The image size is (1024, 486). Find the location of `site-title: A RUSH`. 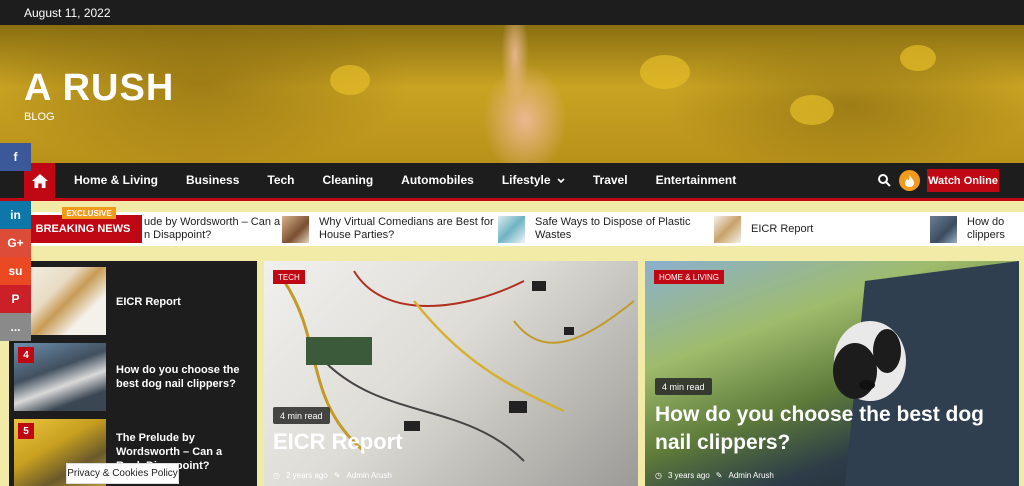

site-title: A RUSH is located at coordinates (99, 88).